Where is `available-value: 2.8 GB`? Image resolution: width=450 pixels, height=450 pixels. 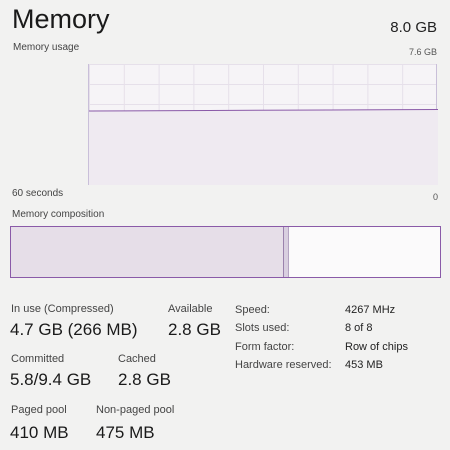
available-value: 2.8 GB is located at coordinates (194, 329).